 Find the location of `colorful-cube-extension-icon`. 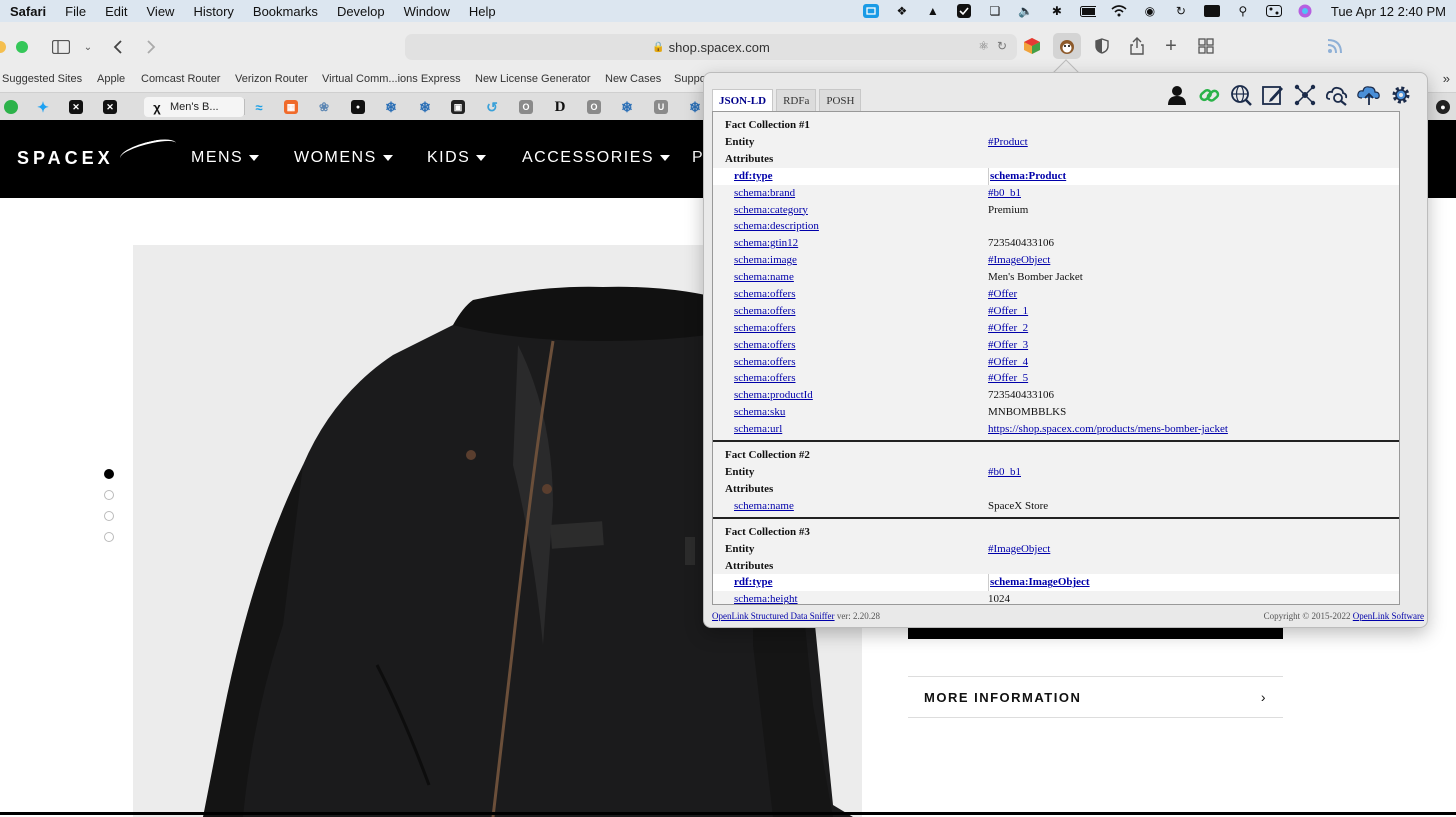

colorful-cube-extension-icon is located at coordinates (1032, 46).